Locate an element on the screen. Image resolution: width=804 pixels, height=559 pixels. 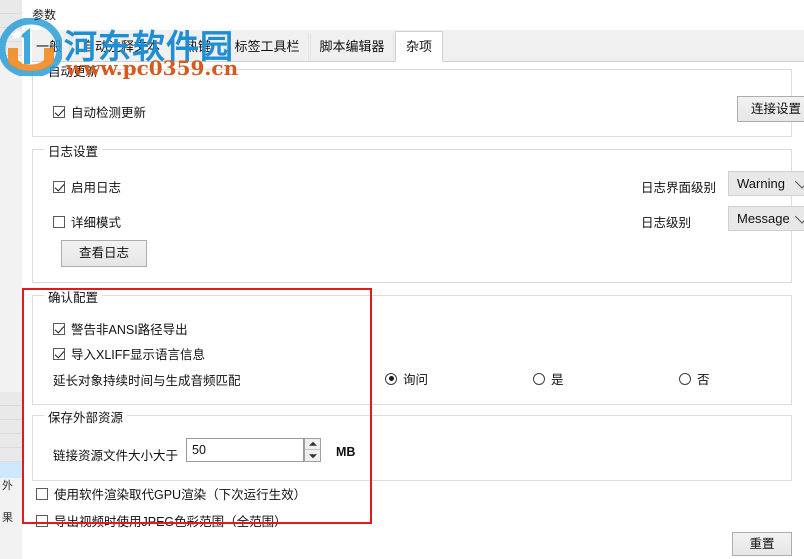
external-resources-legend: 保存外部资源 is located at coordinates (86, 416).